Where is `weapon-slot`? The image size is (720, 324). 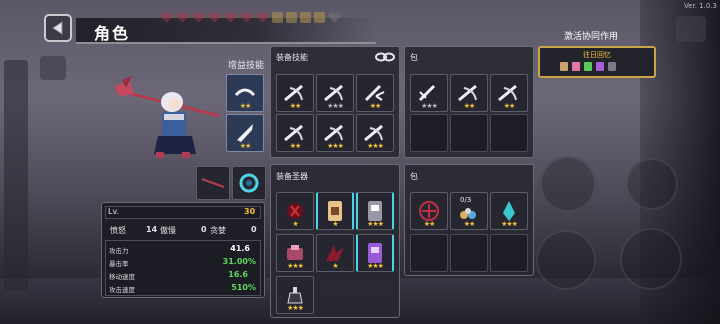 weapon-slot is located at coordinates (213, 183).